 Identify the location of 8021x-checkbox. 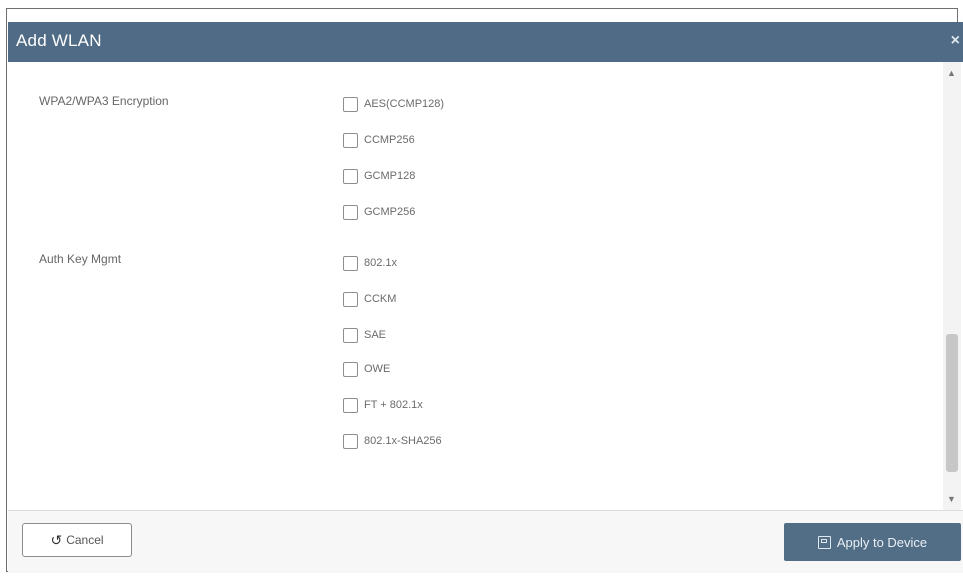
(350, 263).